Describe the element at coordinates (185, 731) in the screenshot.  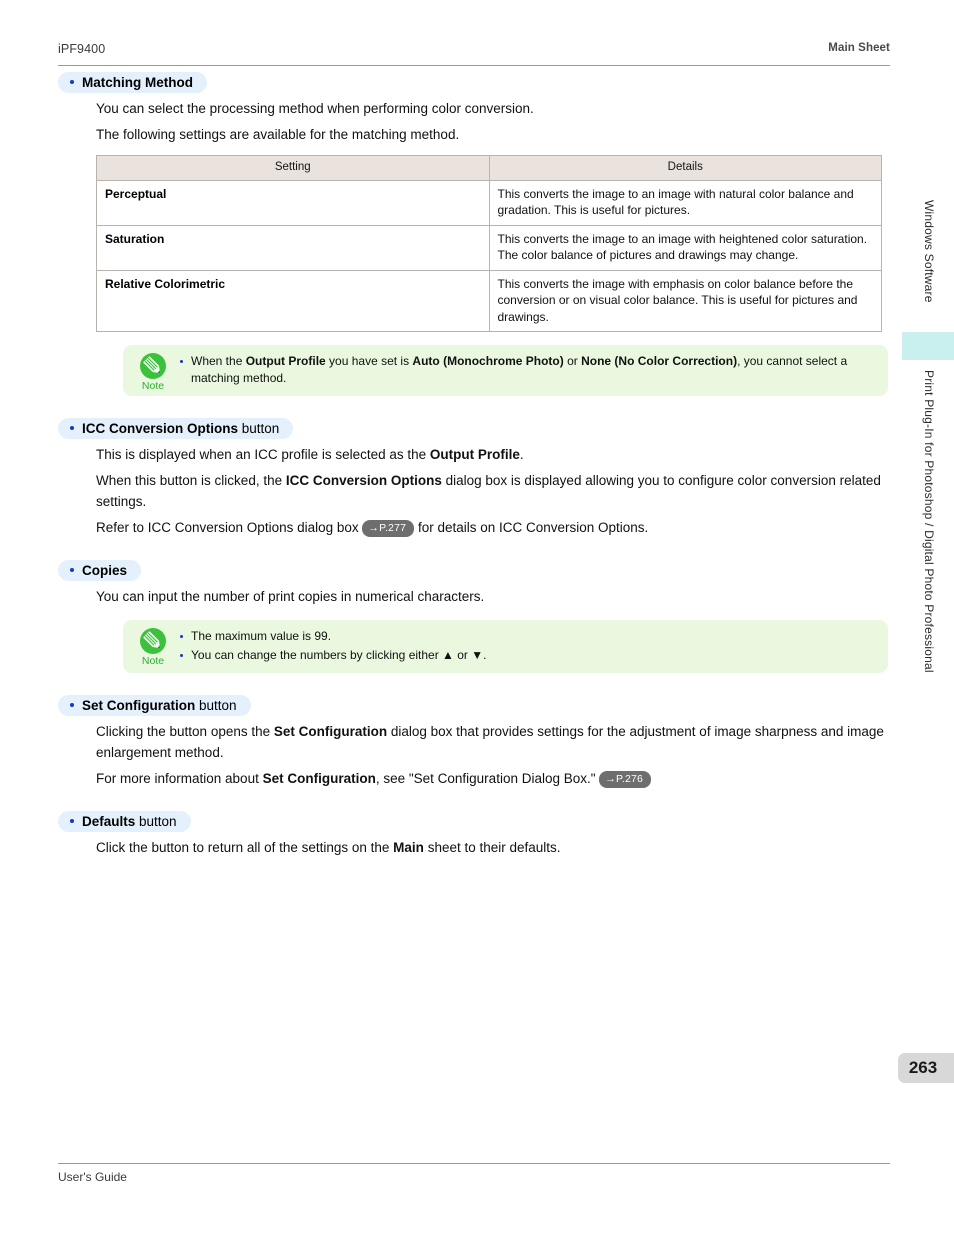
I see `paragraph-text: Clicking the button opens the` at that location.